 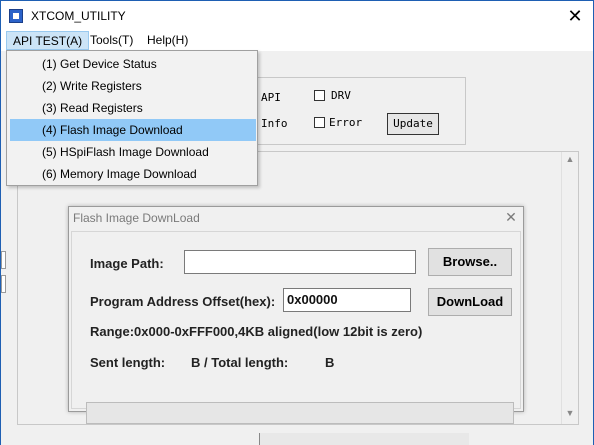 I want to click on dialog-title: Flash Image DownLoad, so click(x=136, y=218).